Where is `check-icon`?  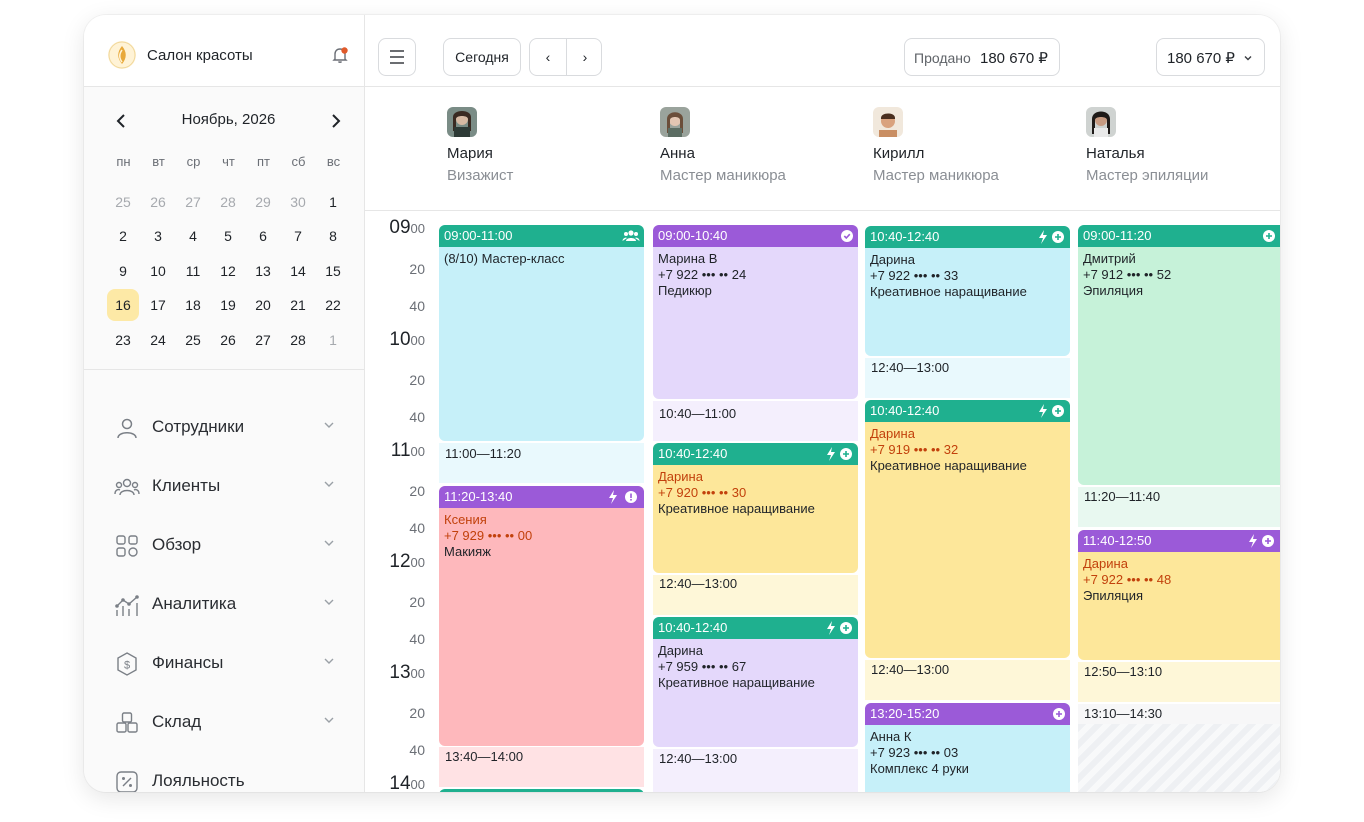
check-icon is located at coordinates (847, 236).